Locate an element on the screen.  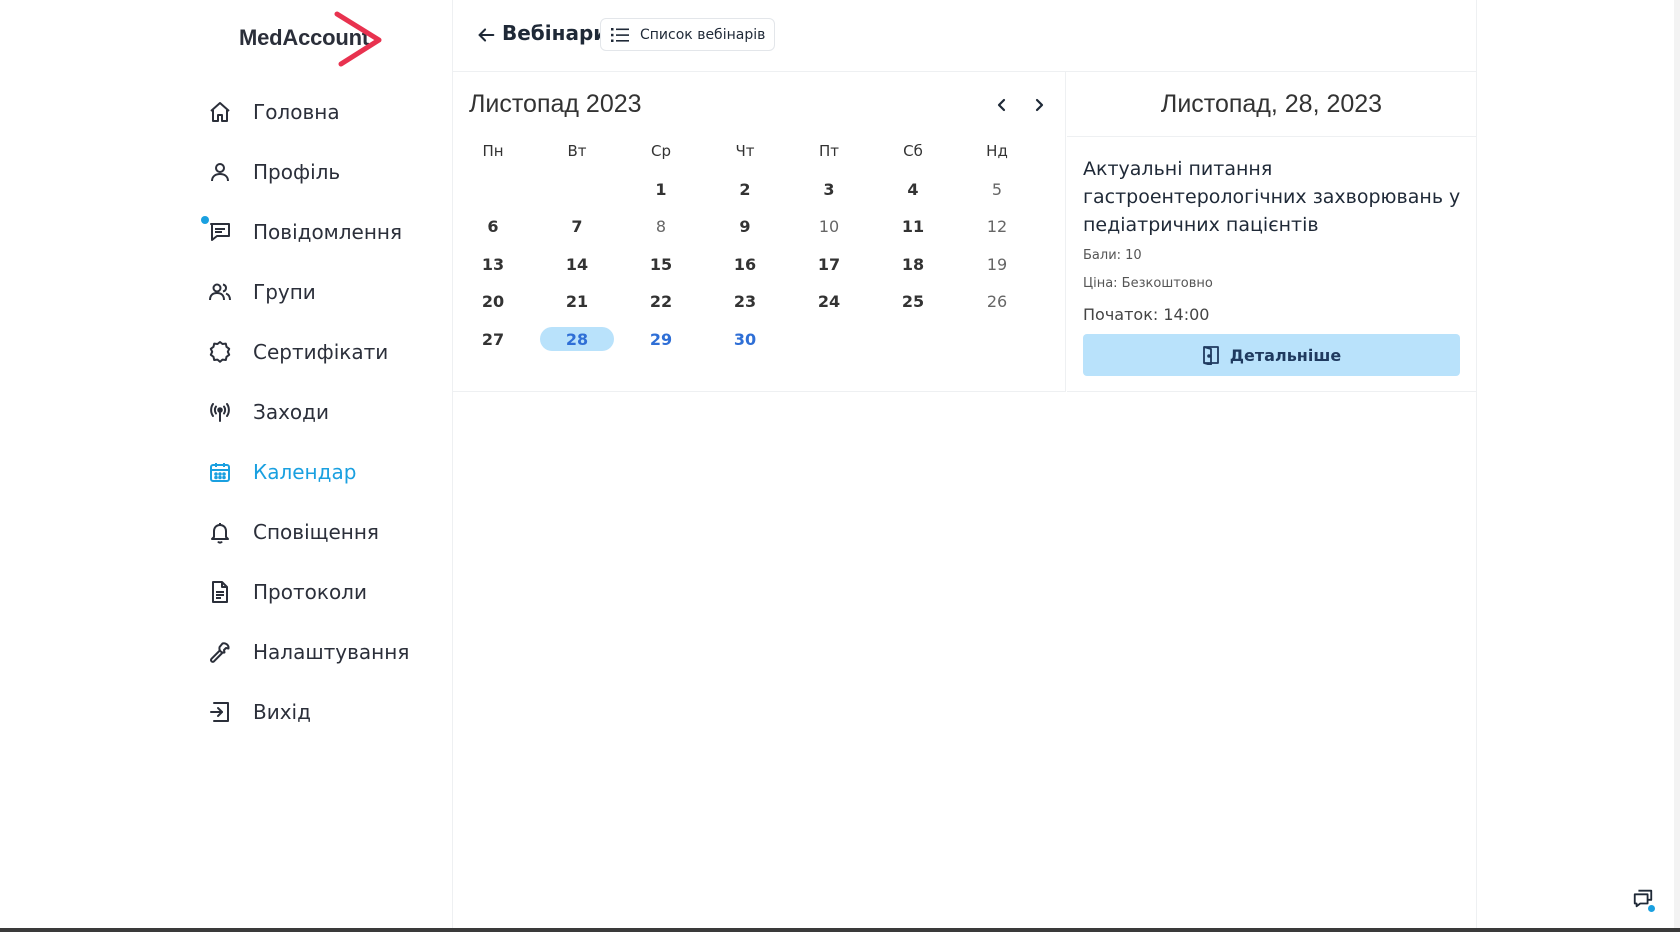
sidebar-item-settings: Налаштування is located at coordinates (322, 652).